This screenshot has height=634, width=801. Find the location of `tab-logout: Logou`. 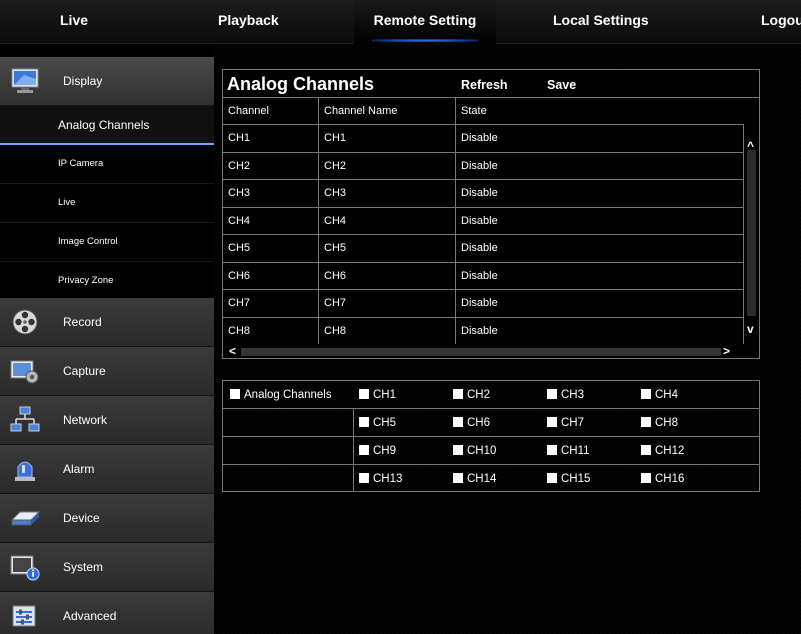

tab-logout: Logou is located at coordinates (781, 22).